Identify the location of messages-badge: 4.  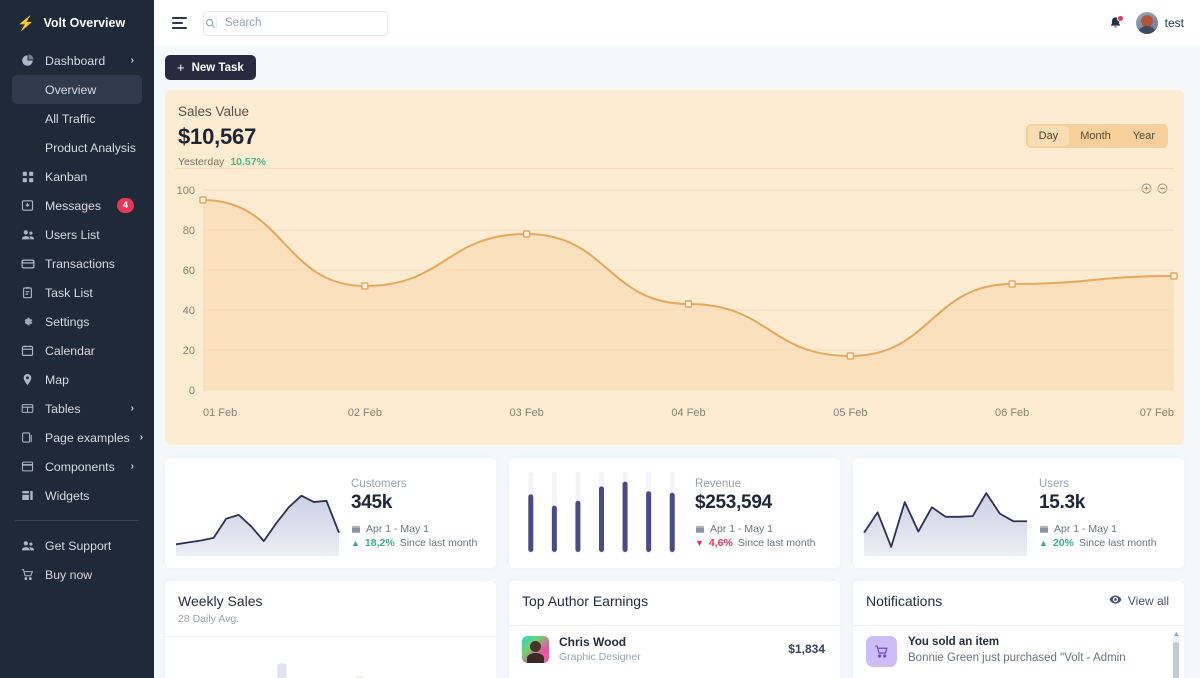
(125, 205).